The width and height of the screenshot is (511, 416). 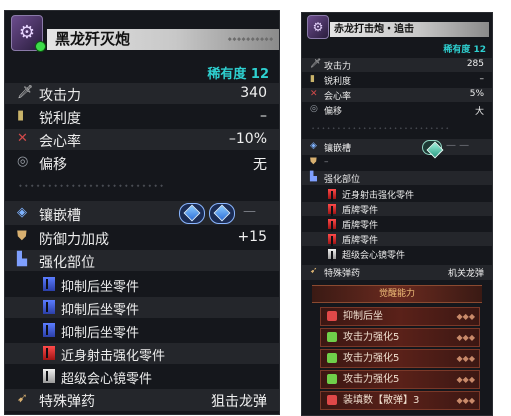 What do you see at coordinates (397, 95) in the screenshot?
I see `stat-row-affinity: ✕ 会心率 5%` at bounding box center [397, 95].